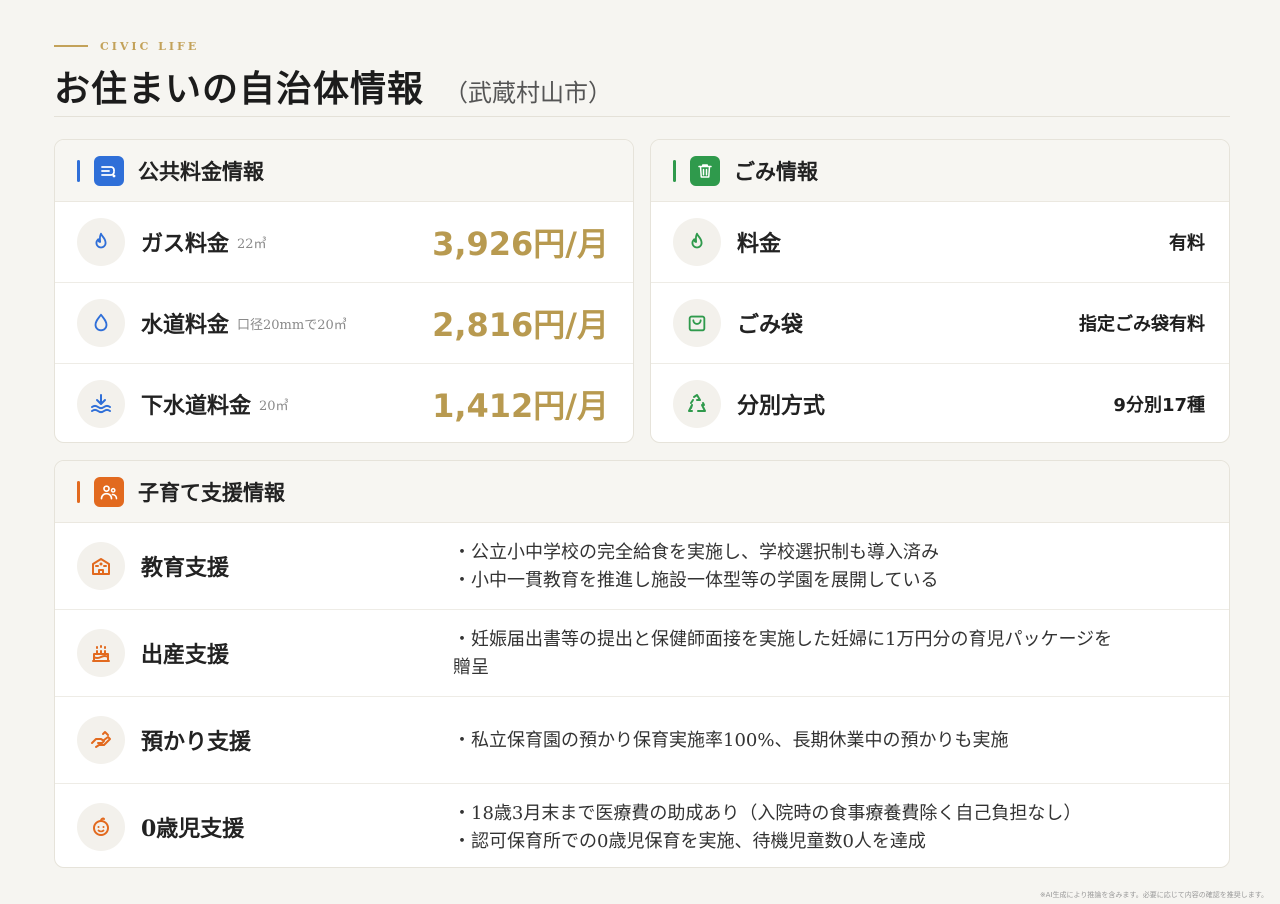 Image resolution: width=1280 pixels, height=904 pixels. I want to click on utilities-card-title: 公共料金情報, so click(201, 171).